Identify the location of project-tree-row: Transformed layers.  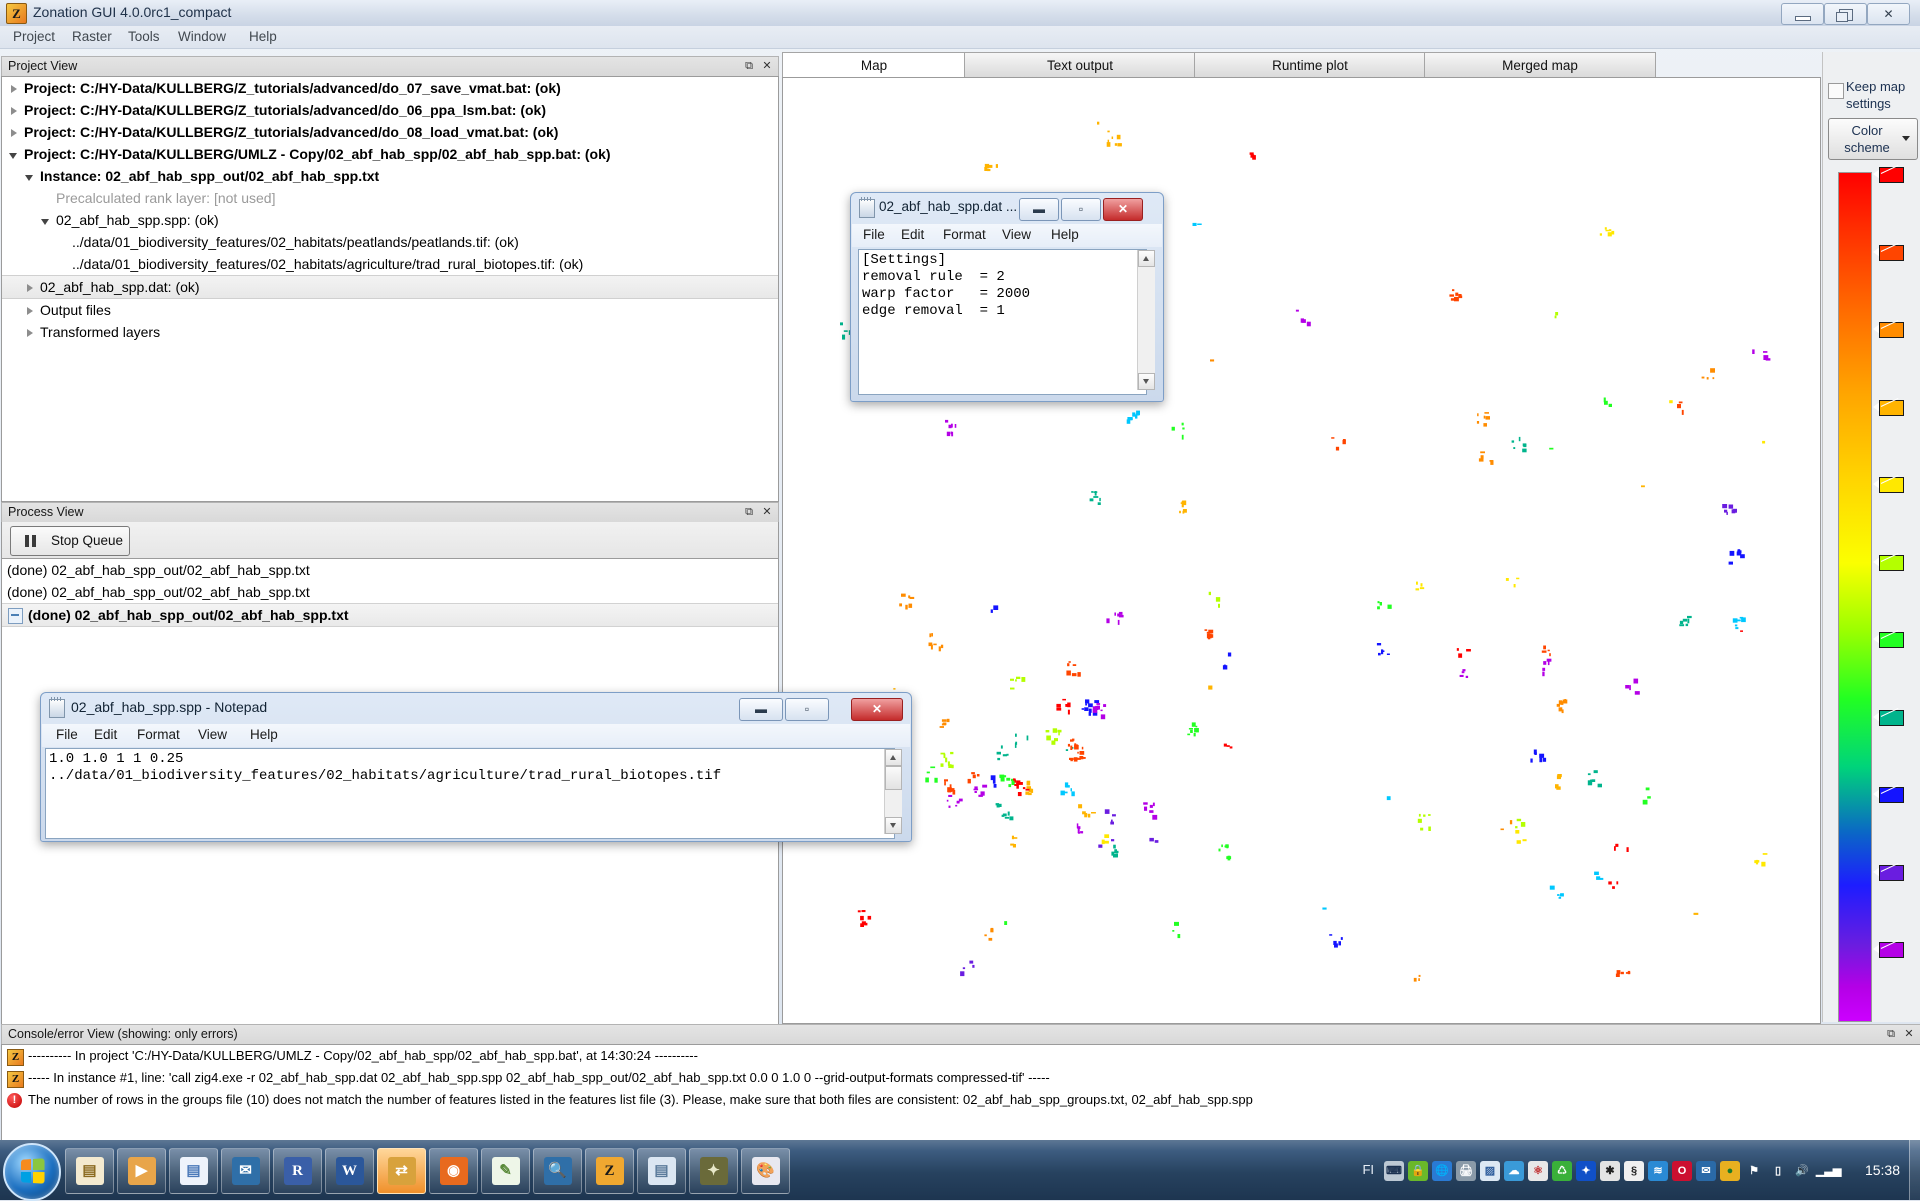
(390, 332).